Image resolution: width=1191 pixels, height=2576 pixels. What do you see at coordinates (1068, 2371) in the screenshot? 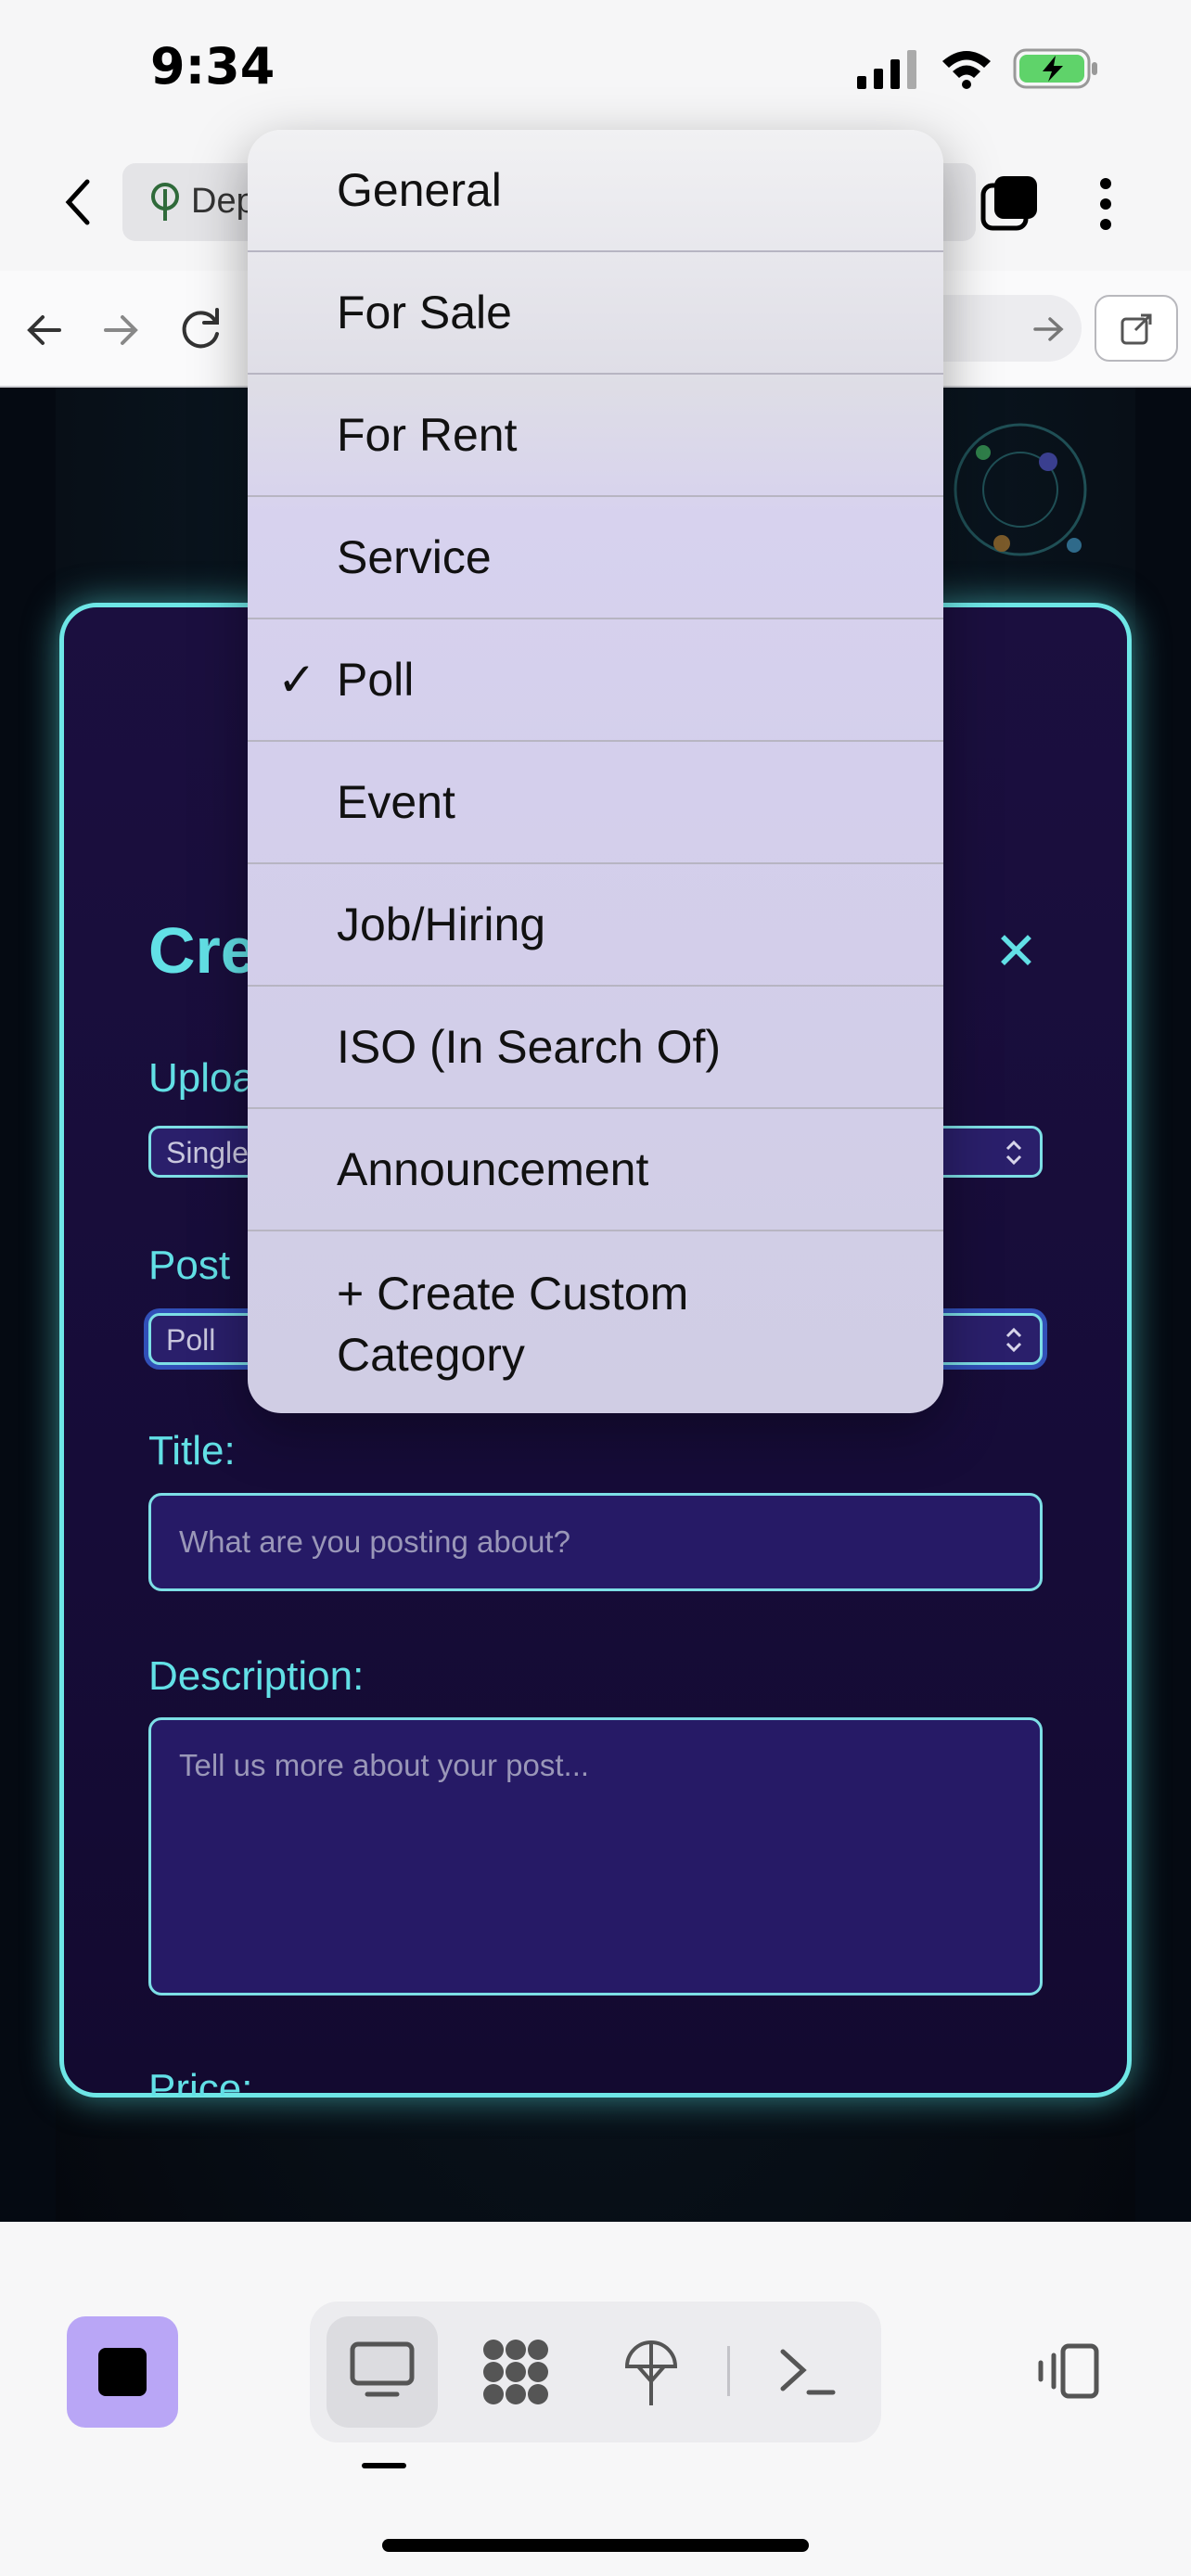
I see `side-panel-icon` at bounding box center [1068, 2371].